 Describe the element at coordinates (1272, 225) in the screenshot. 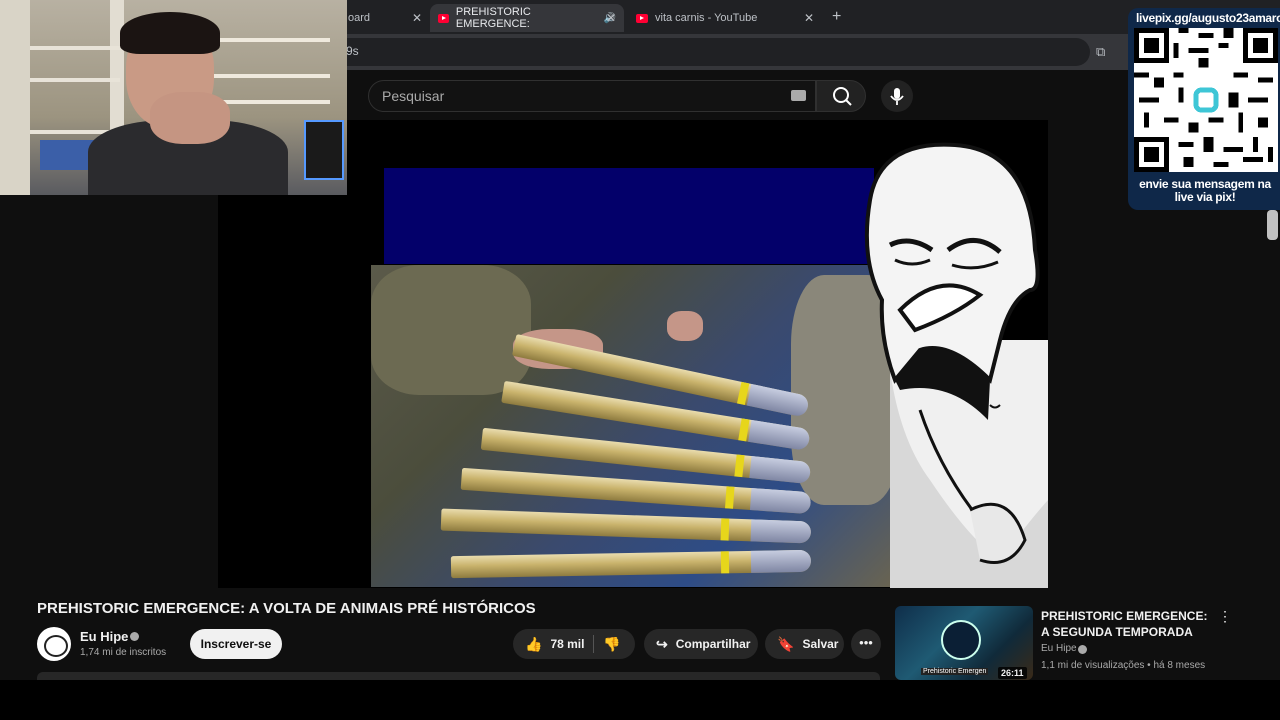

I see `scrollbar-thumb` at that location.